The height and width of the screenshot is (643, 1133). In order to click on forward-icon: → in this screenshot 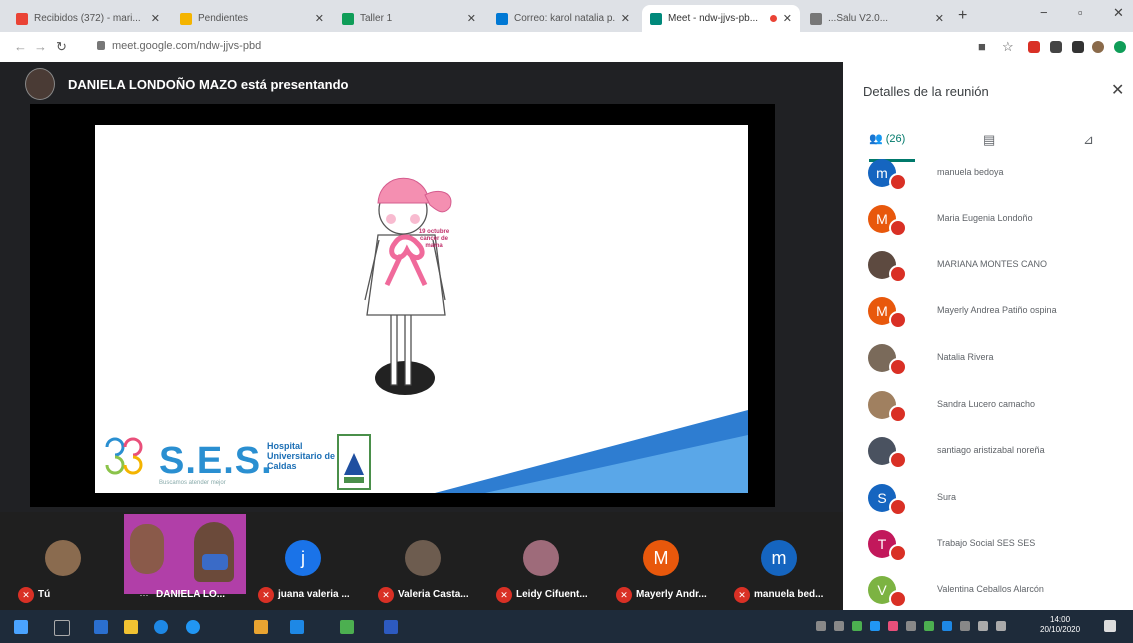, I will do `click(40, 46)`.